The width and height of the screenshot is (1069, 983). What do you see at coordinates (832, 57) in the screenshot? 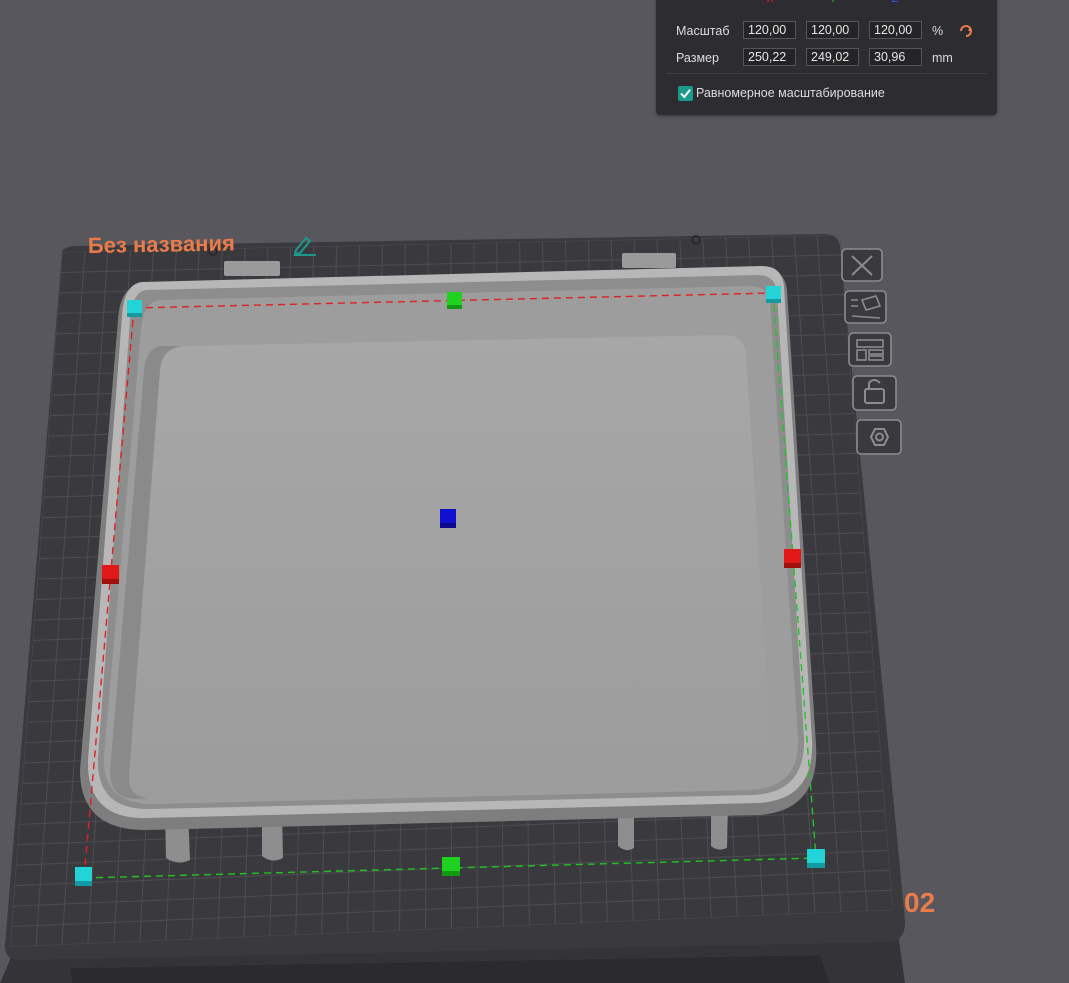
I see `size-y-field: 249,02` at bounding box center [832, 57].